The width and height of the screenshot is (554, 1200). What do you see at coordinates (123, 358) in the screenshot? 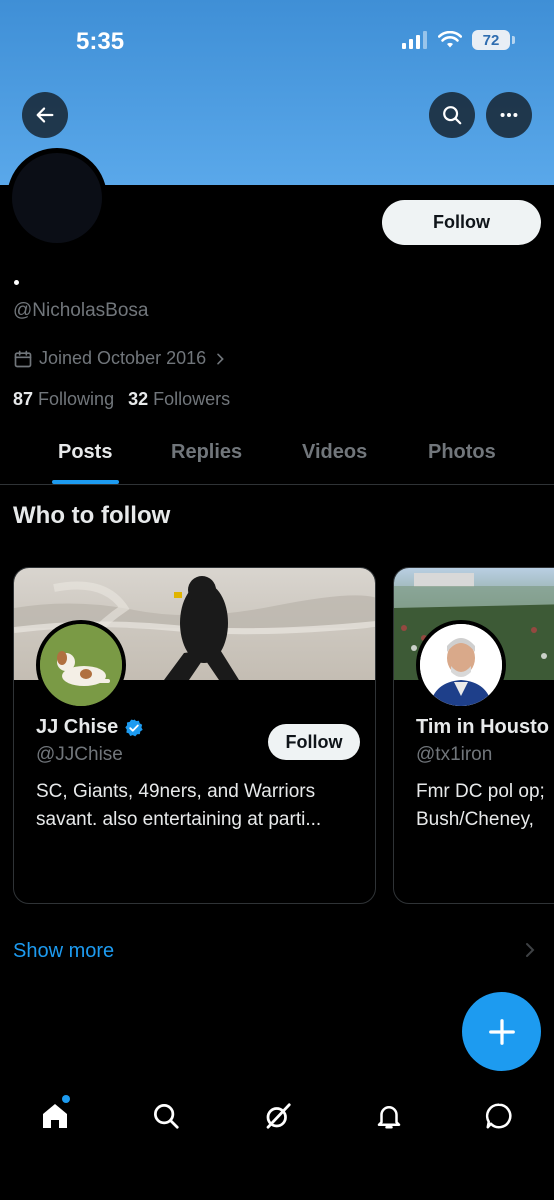
I see `joined-text: Joined October 2016` at bounding box center [123, 358].